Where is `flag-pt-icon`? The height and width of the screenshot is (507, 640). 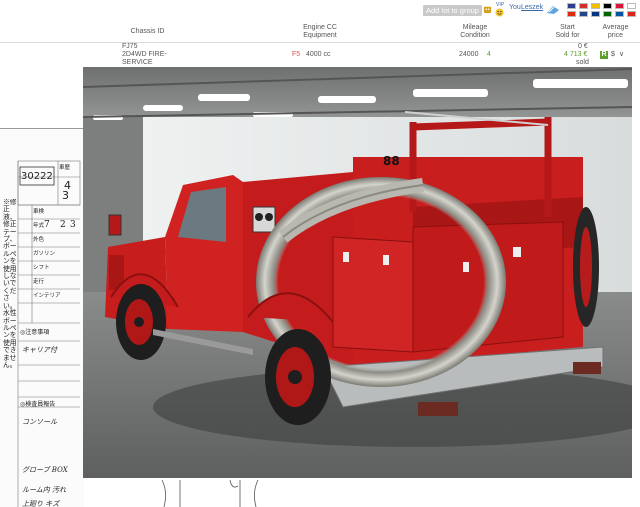 flag-pt-icon is located at coordinates (607, 14).